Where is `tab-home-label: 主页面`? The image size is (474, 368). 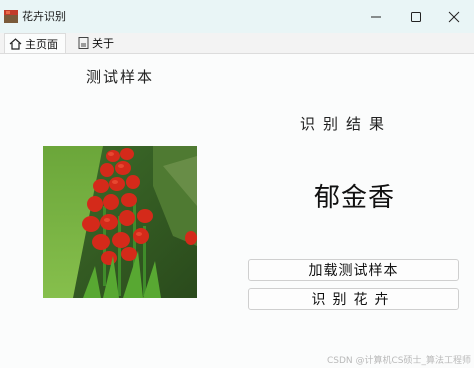
tab-home-label: 主页面 is located at coordinates (41, 44).